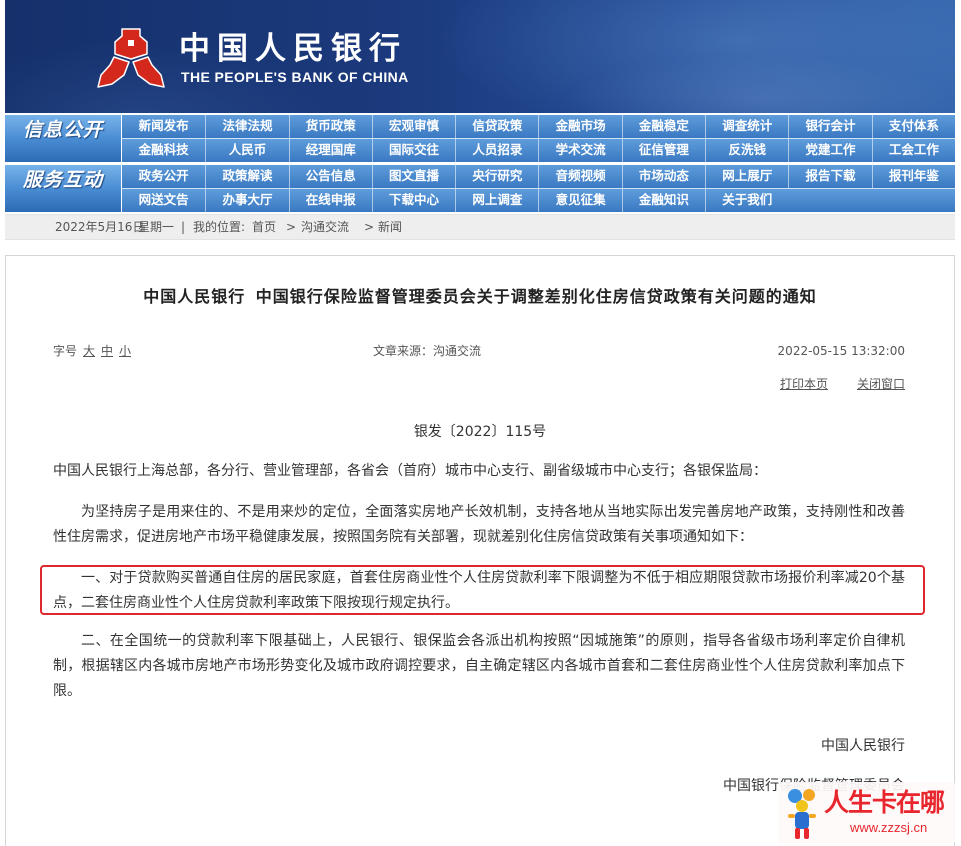 This screenshot has width=961, height=846. Describe the element at coordinates (663, 126) in the screenshot. I see `nav-link-financial-stability: 金融稳定` at that location.